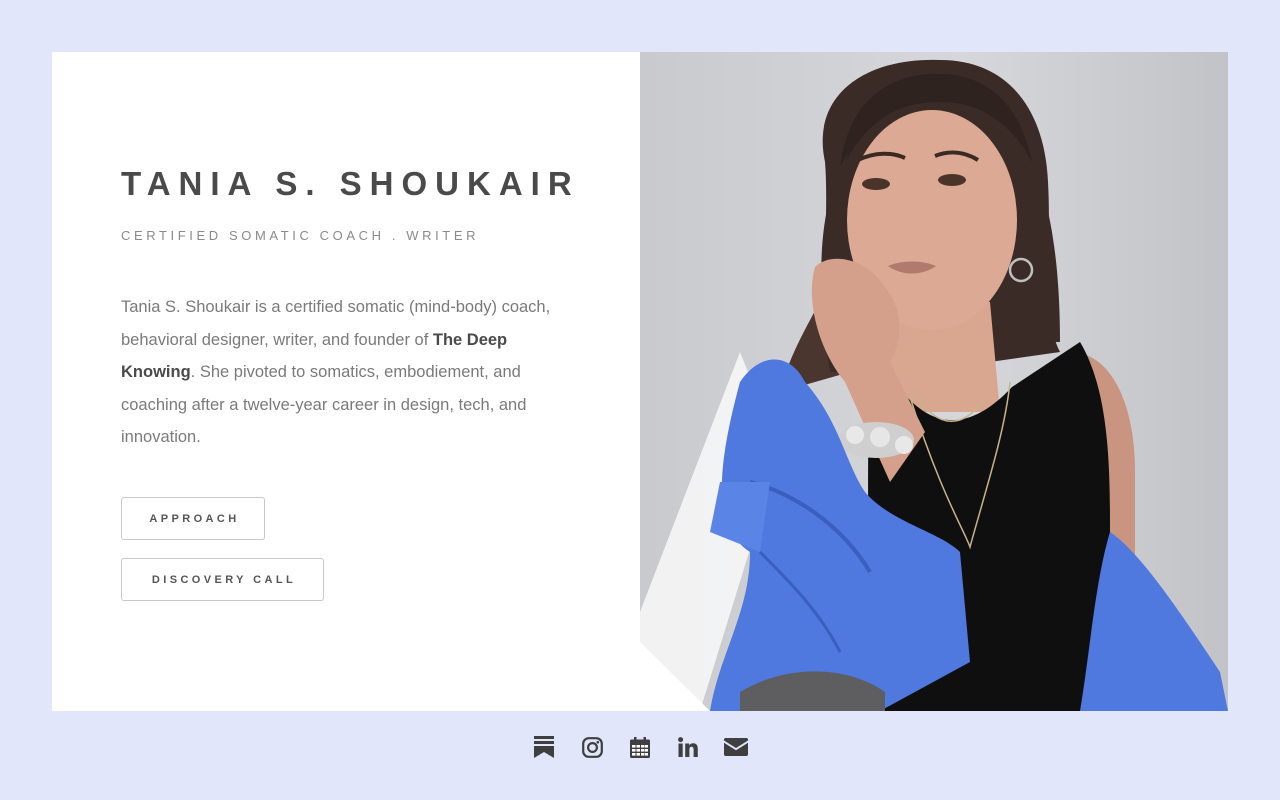 The height and width of the screenshot is (800, 1280). I want to click on page-subtitle: CERTIFIED SOMATIC COACH . WRITER, so click(300, 235).